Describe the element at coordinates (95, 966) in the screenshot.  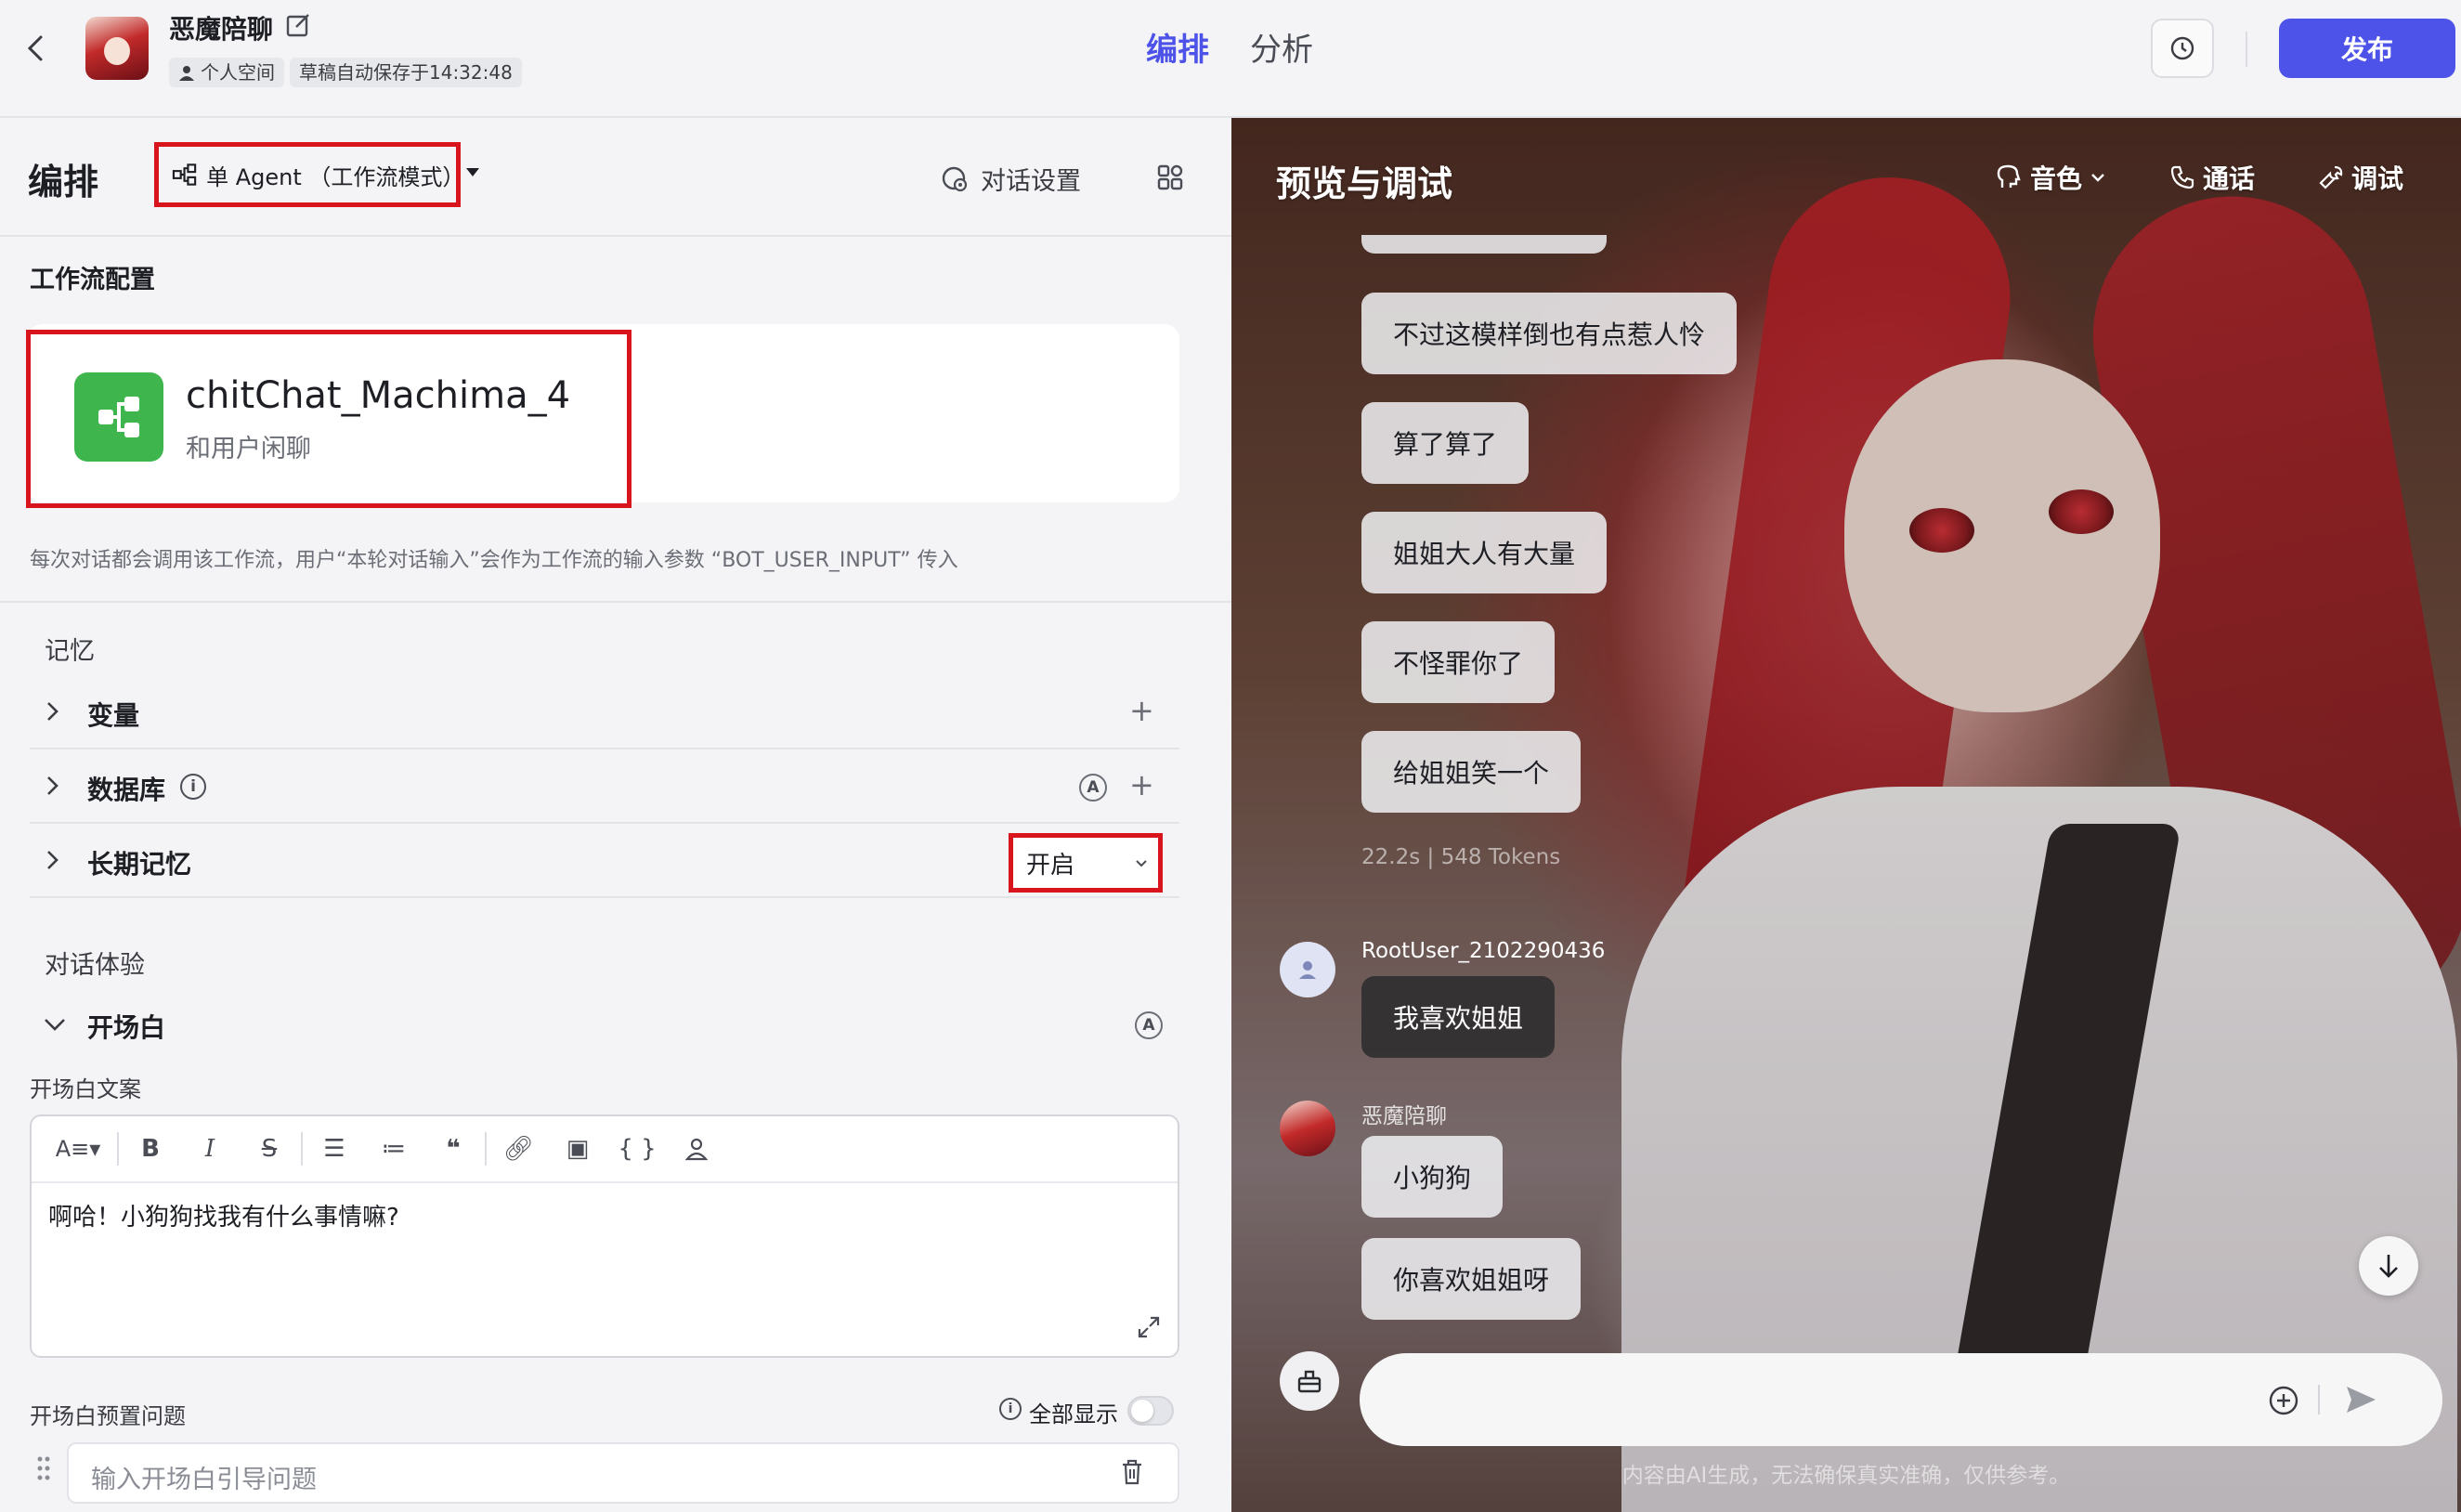
I see `experience-group-label: 对话体验` at that location.